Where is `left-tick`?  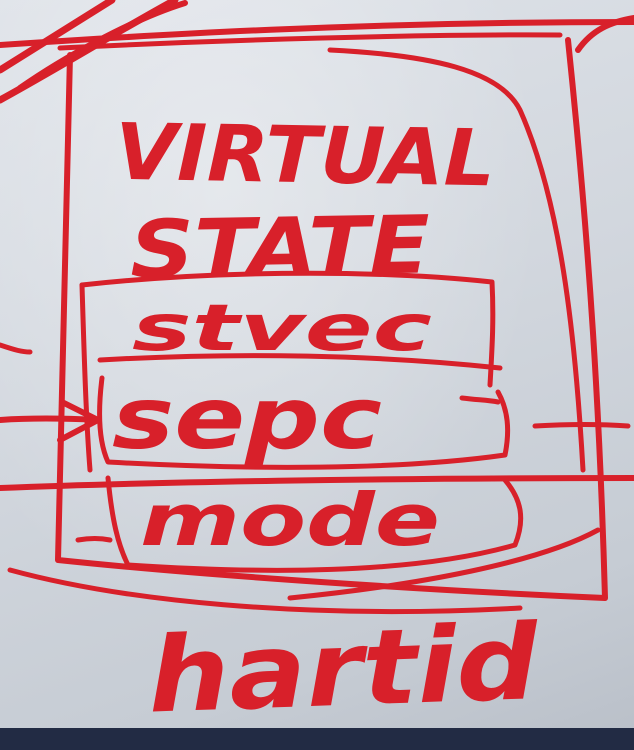 left-tick is located at coordinates (16, 348).